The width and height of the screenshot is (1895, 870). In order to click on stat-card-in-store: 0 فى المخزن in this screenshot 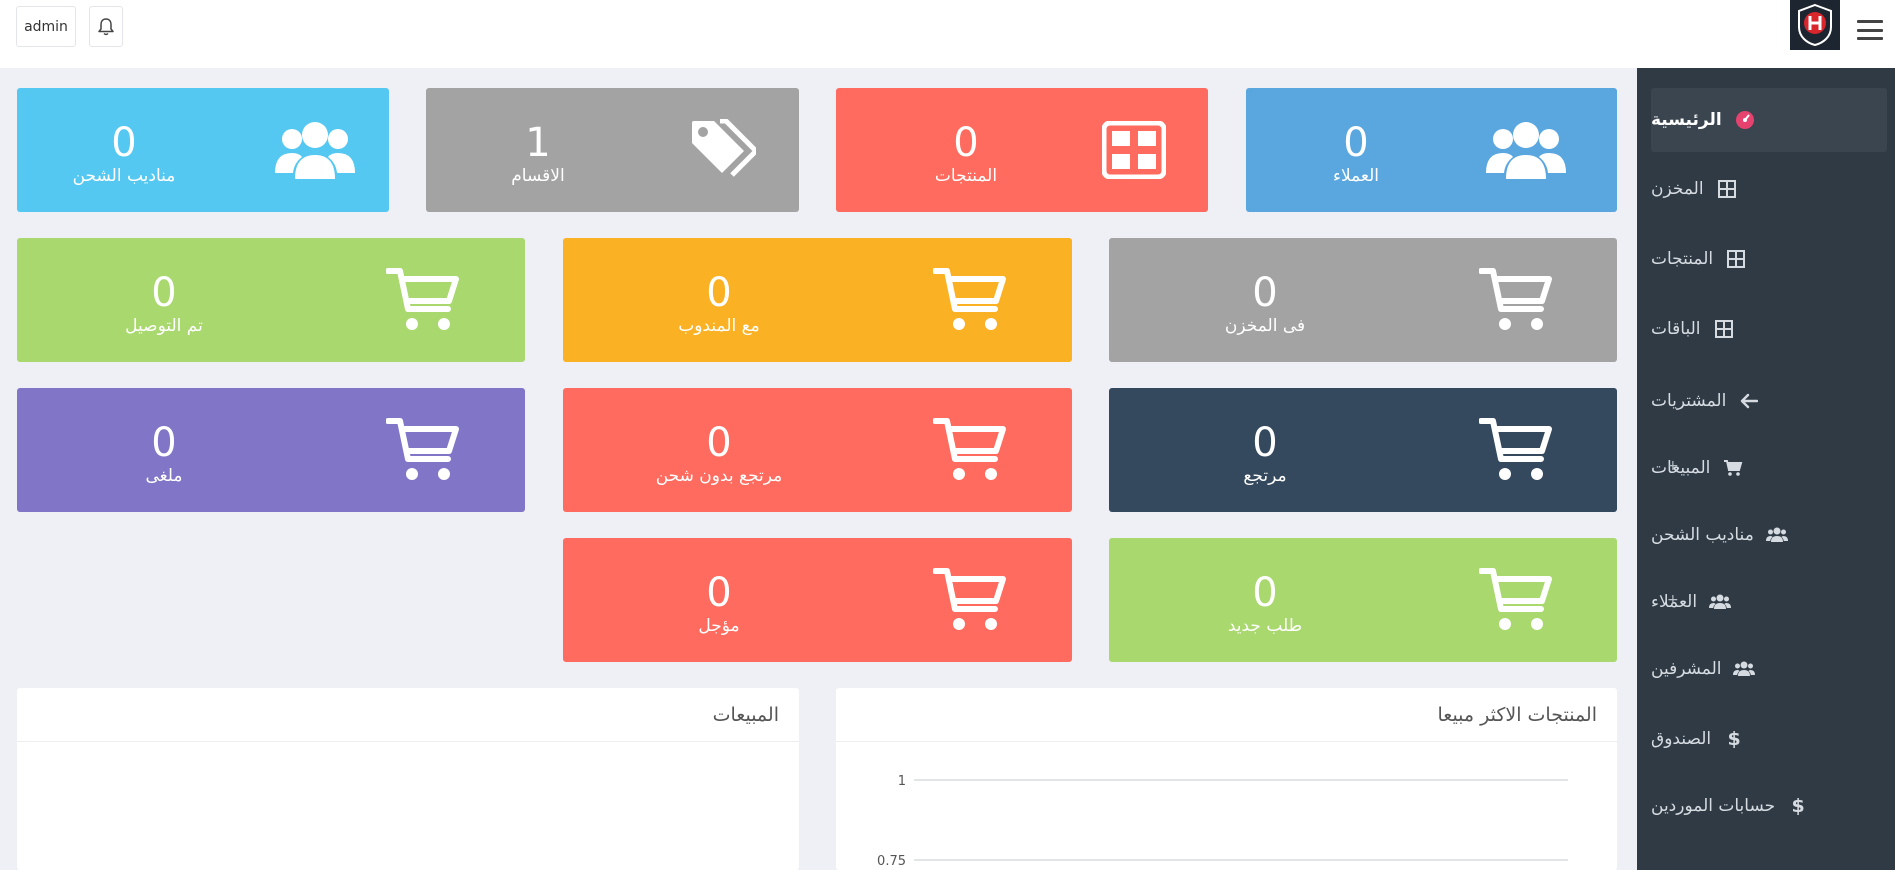, I will do `click(1363, 300)`.